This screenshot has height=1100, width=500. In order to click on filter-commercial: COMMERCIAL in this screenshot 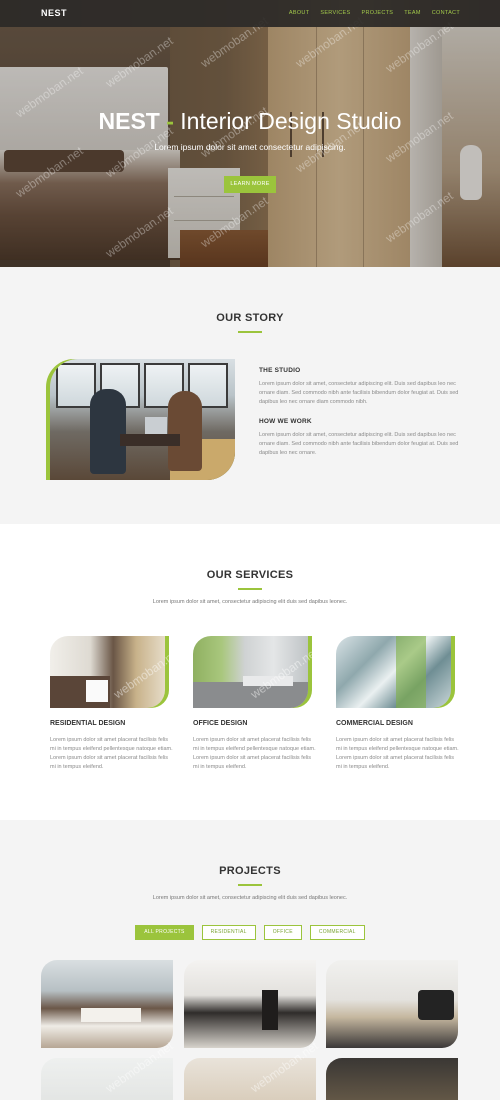, I will do `click(337, 932)`.